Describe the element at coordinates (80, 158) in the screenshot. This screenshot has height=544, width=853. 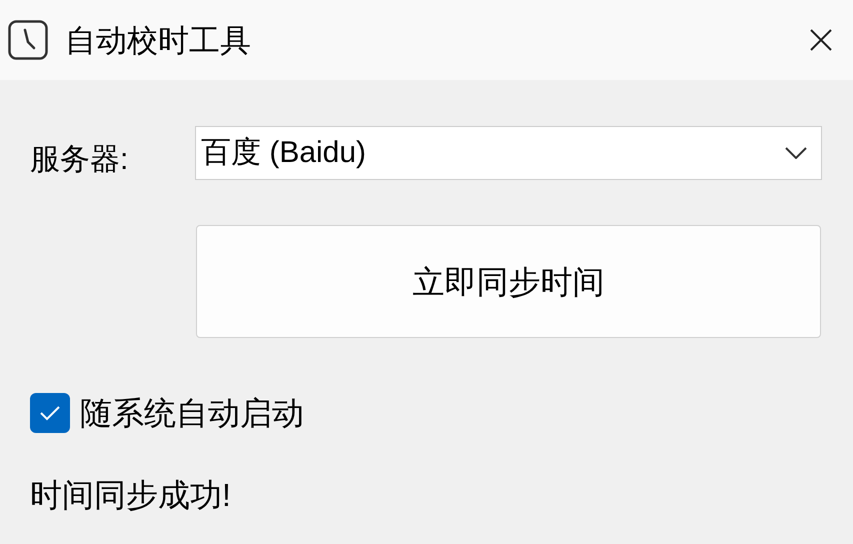
I see `server-label: 服务器:` at that location.